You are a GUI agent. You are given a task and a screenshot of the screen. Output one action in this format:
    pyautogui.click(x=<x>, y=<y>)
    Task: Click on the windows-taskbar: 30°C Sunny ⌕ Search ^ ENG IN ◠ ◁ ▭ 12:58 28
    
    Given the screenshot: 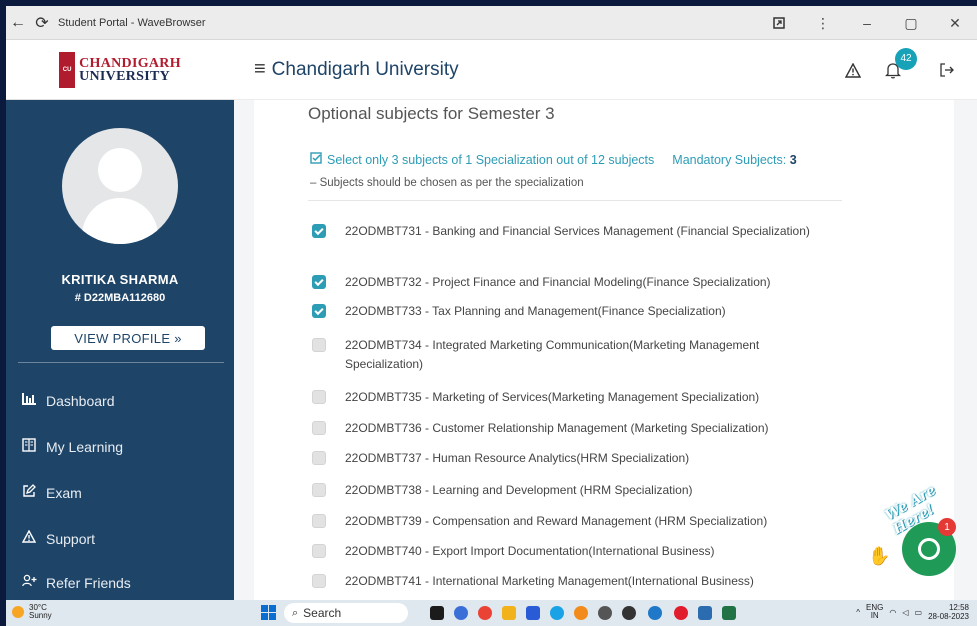 What is the action you would take?
    pyautogui.click(x=491, y=613)
    